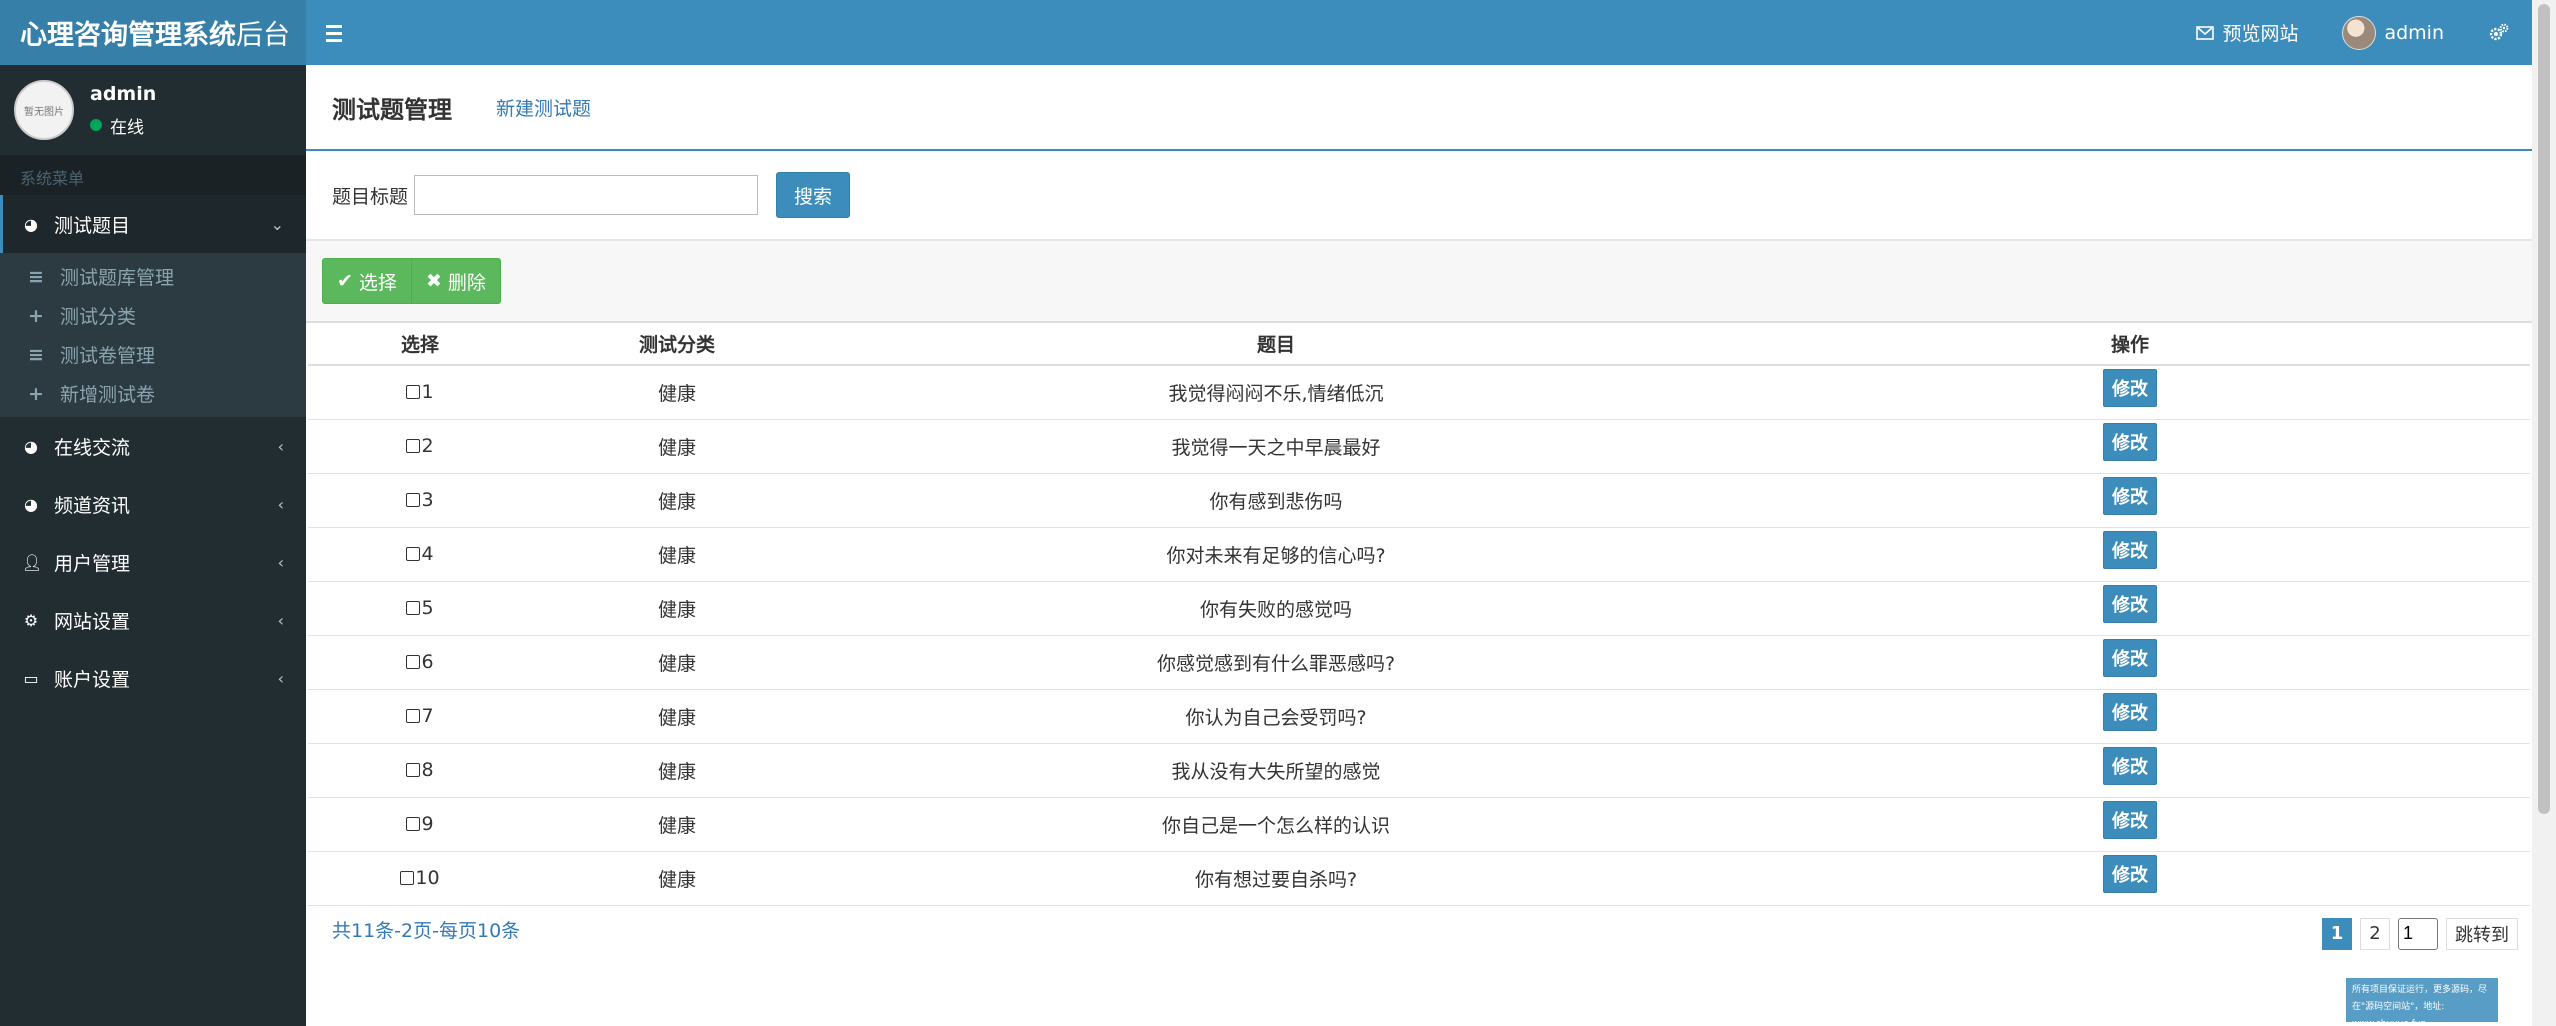  I want to click on select-all-button: ✔ 选择, so click(367, 281).